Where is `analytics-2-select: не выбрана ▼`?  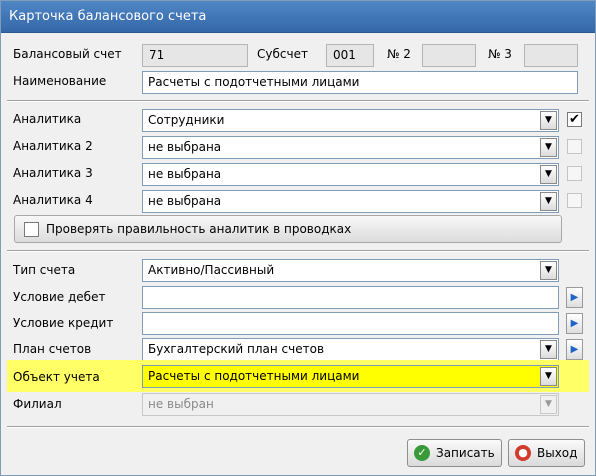
analytics-2-select: не выбрана ▼ is located at coordinates (350, 147).